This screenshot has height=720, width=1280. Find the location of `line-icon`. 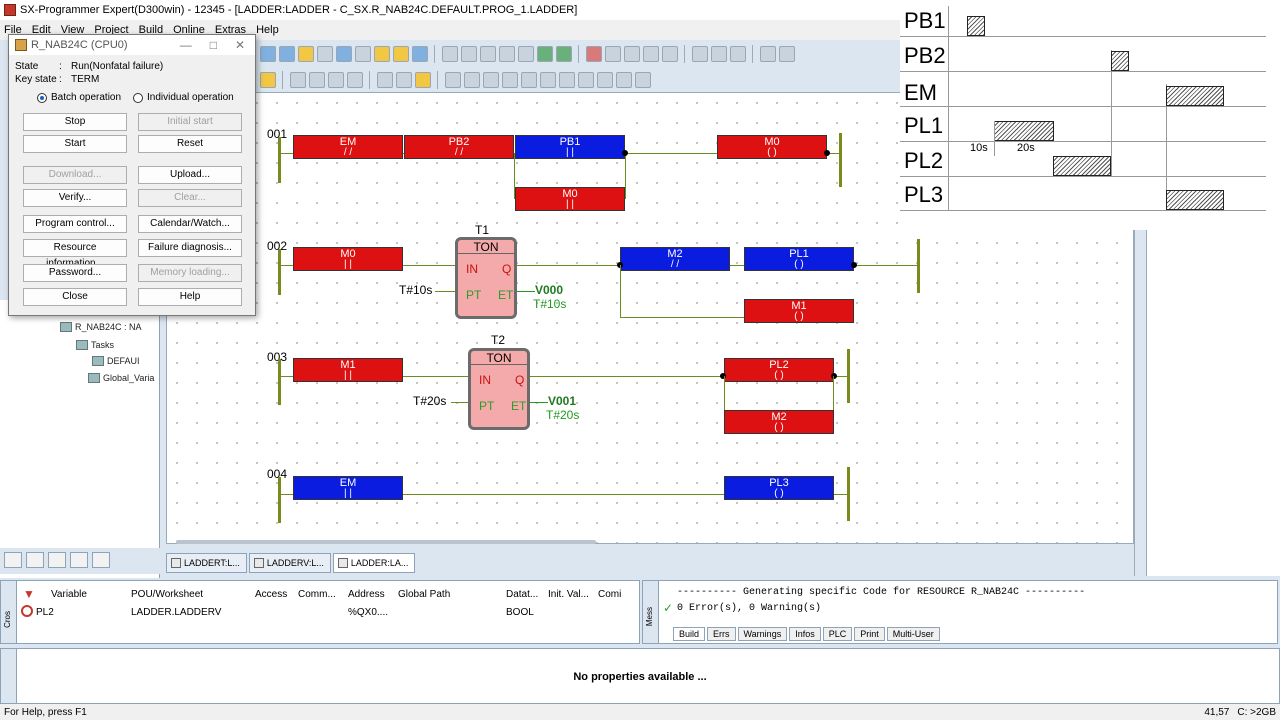

line-icon is located at coordinates (385, 80).